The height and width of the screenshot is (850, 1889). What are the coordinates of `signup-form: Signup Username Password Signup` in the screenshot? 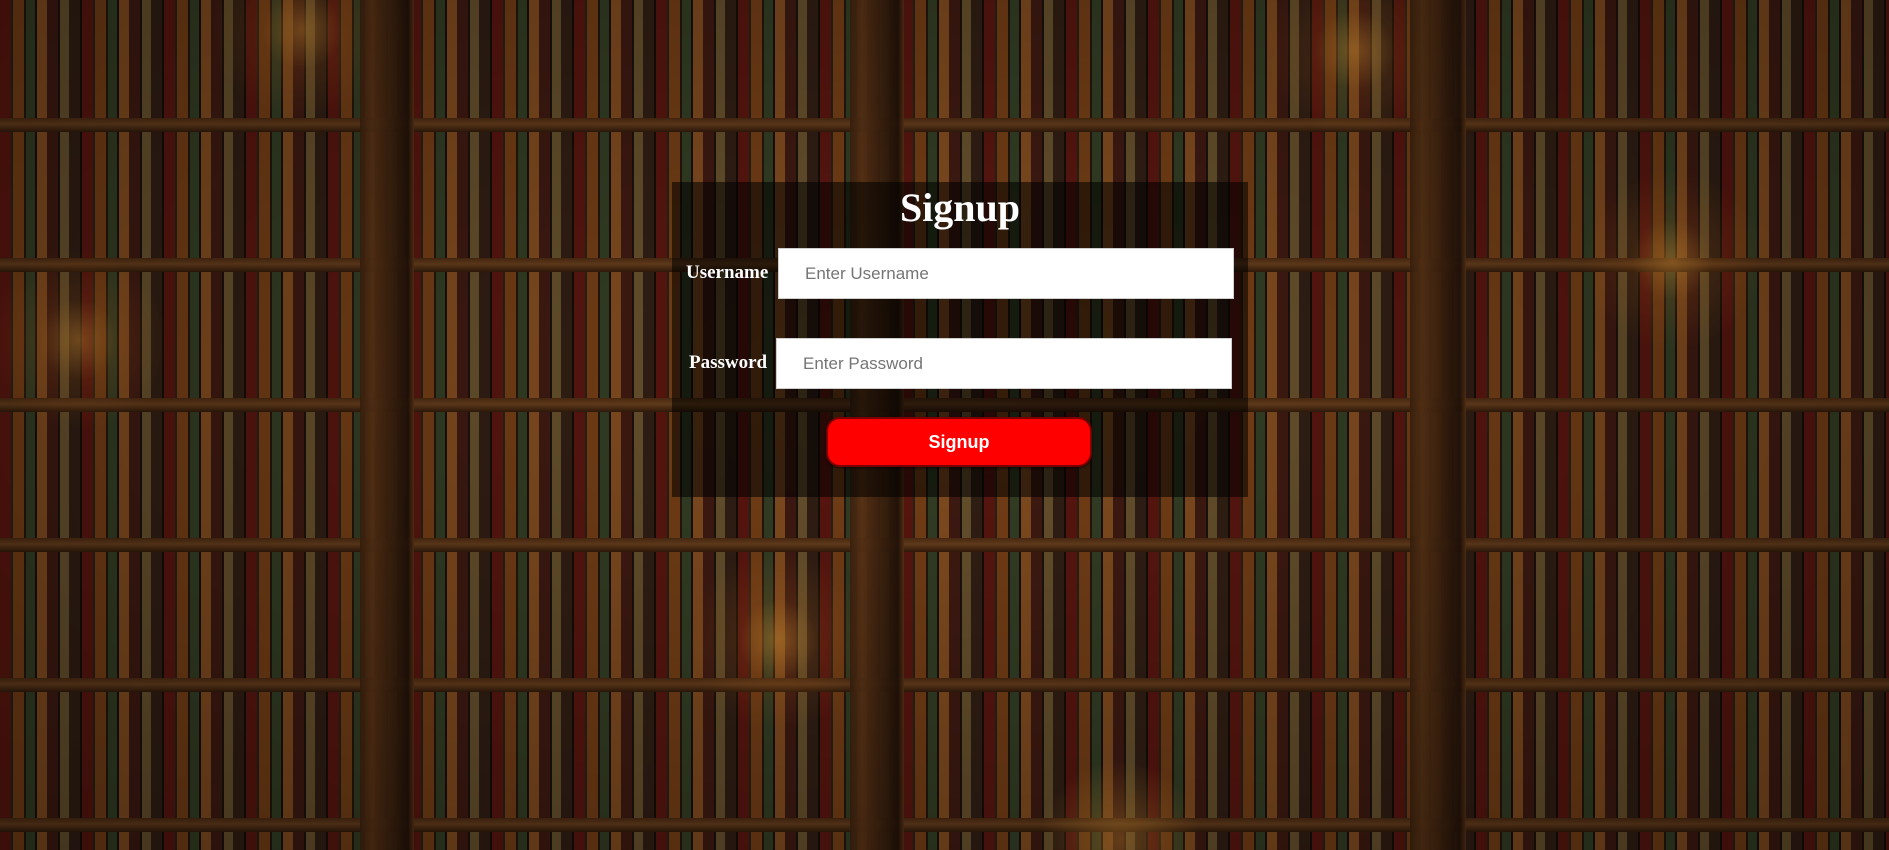 It's located at (960, 339).